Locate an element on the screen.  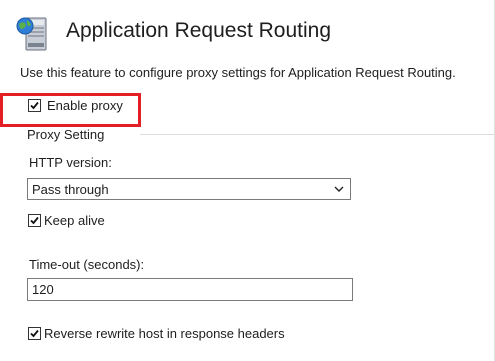
section-divider is located at coordinates (317, 134).